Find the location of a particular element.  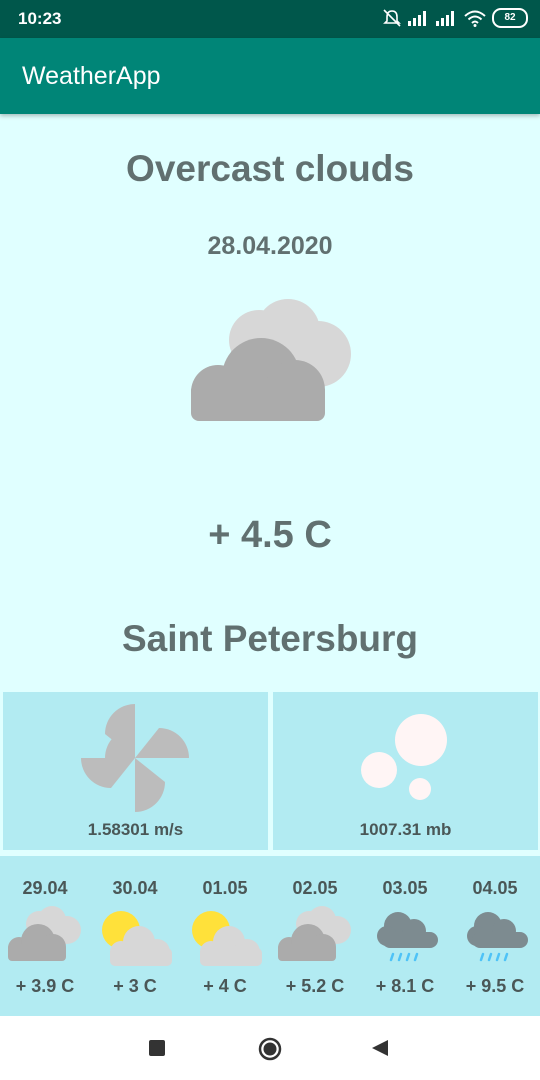

battery-indicator: 82 is located at coordinates (510, 18).